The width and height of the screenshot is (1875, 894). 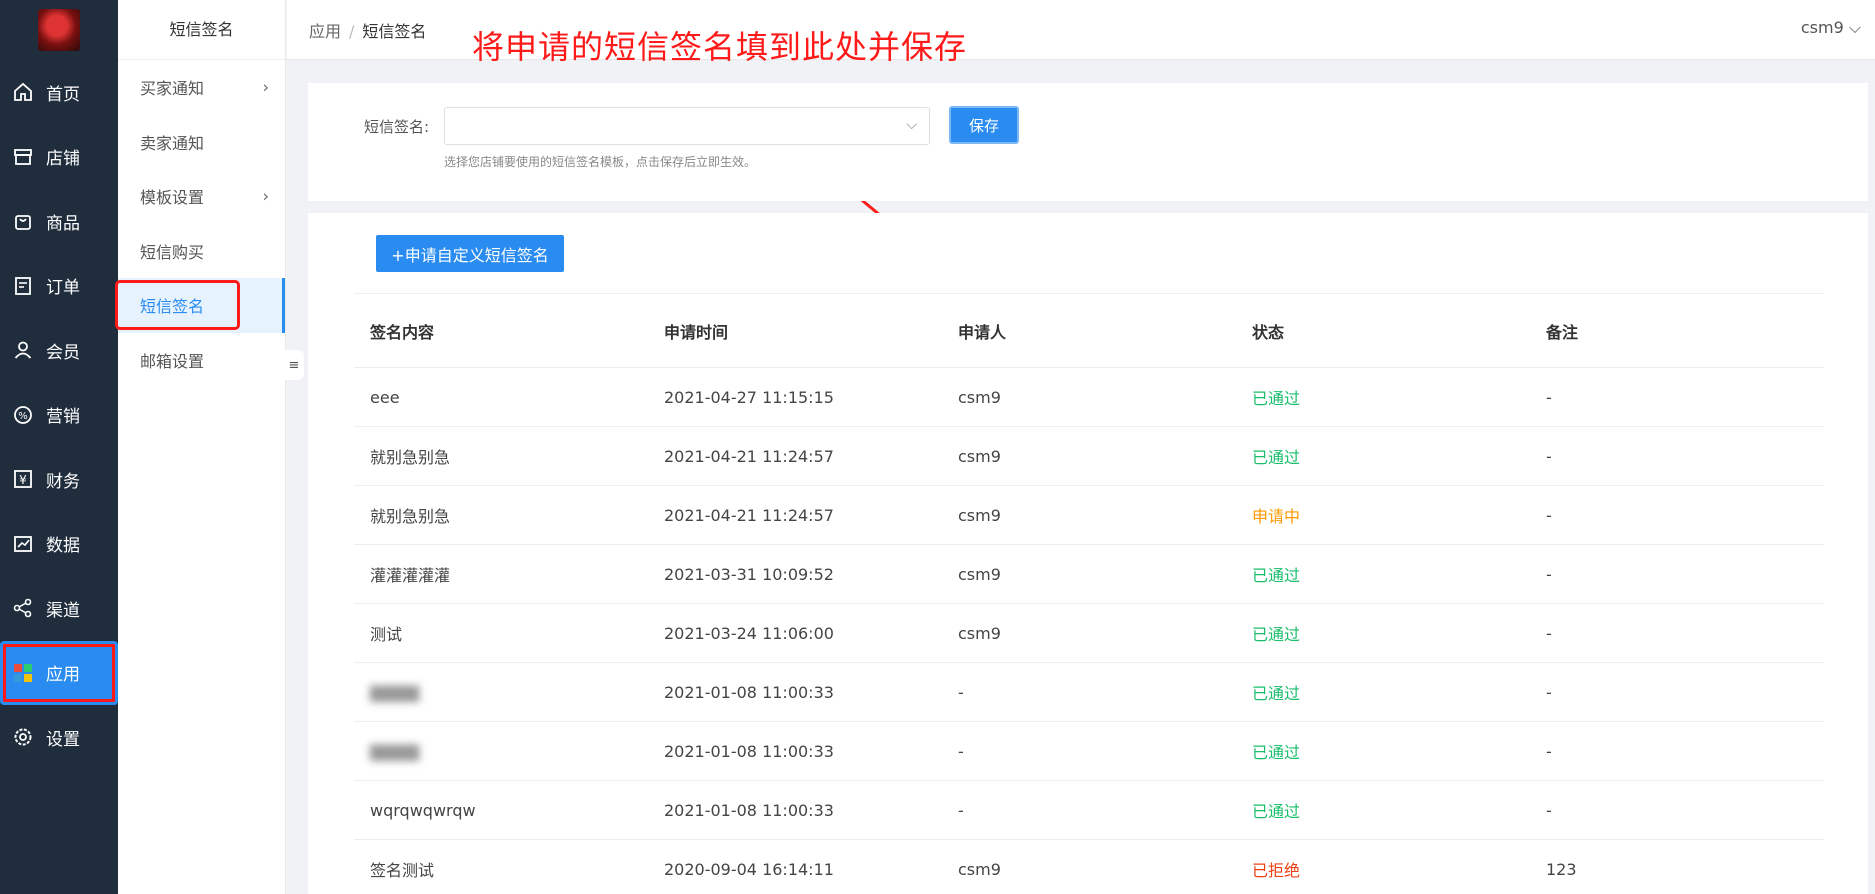 I want to click on nav-item-bag: 商品, so click(x=59, y=221).